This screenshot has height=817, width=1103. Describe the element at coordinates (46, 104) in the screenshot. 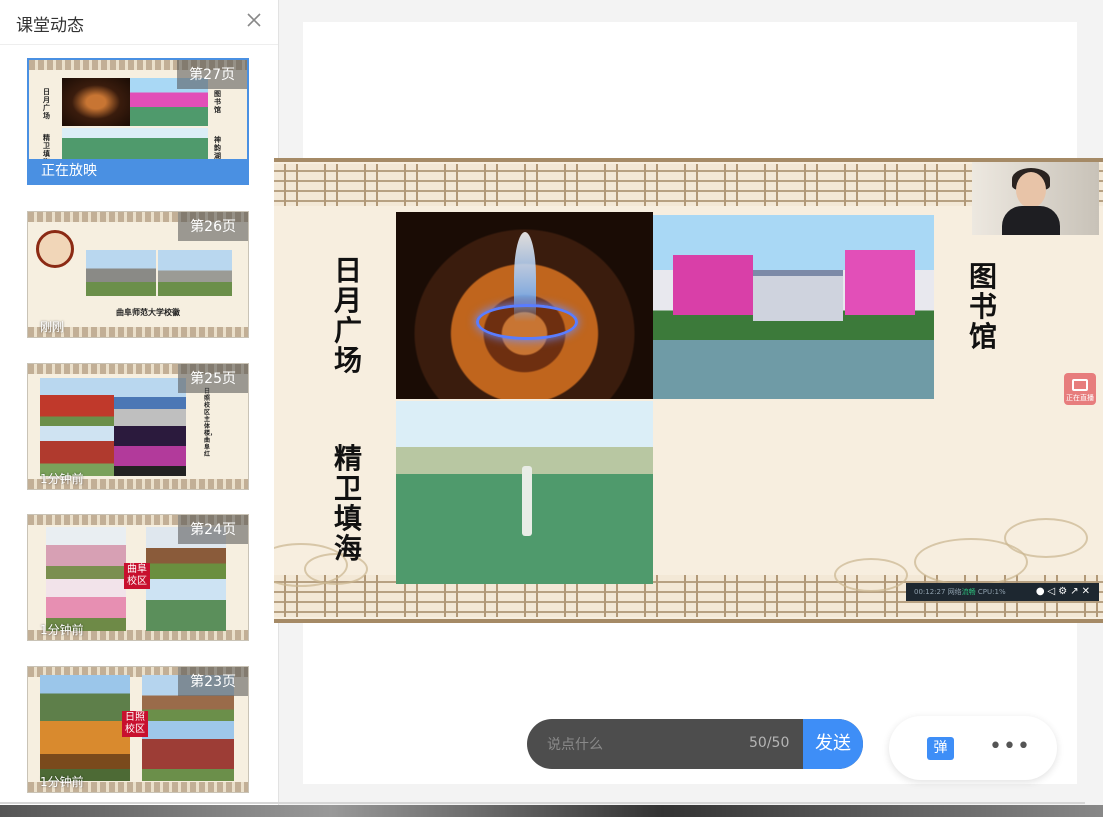

I see `thumb-label: 日月广场` at that location.